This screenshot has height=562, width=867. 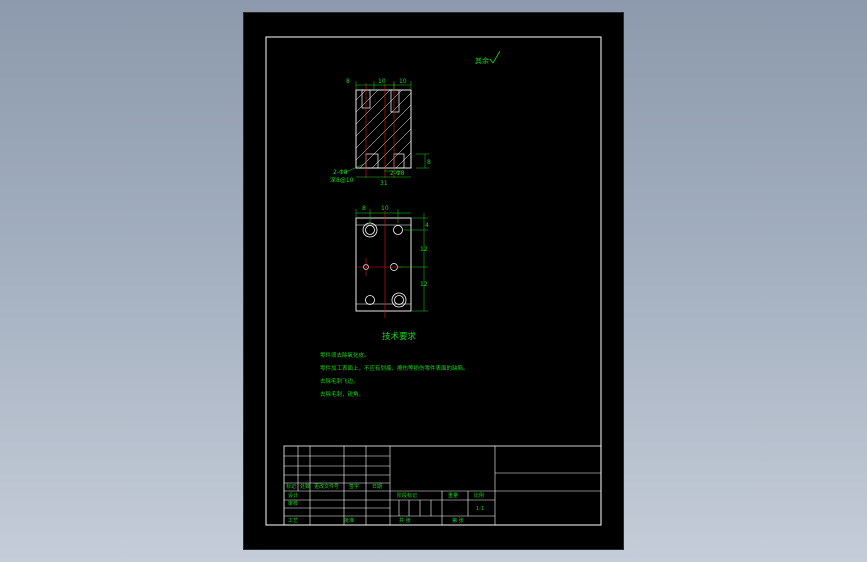 What do you see at coordinates (342, 180) in the screenshot?
I see `note-depth: 深8@10` at bounding box center [342, 180].